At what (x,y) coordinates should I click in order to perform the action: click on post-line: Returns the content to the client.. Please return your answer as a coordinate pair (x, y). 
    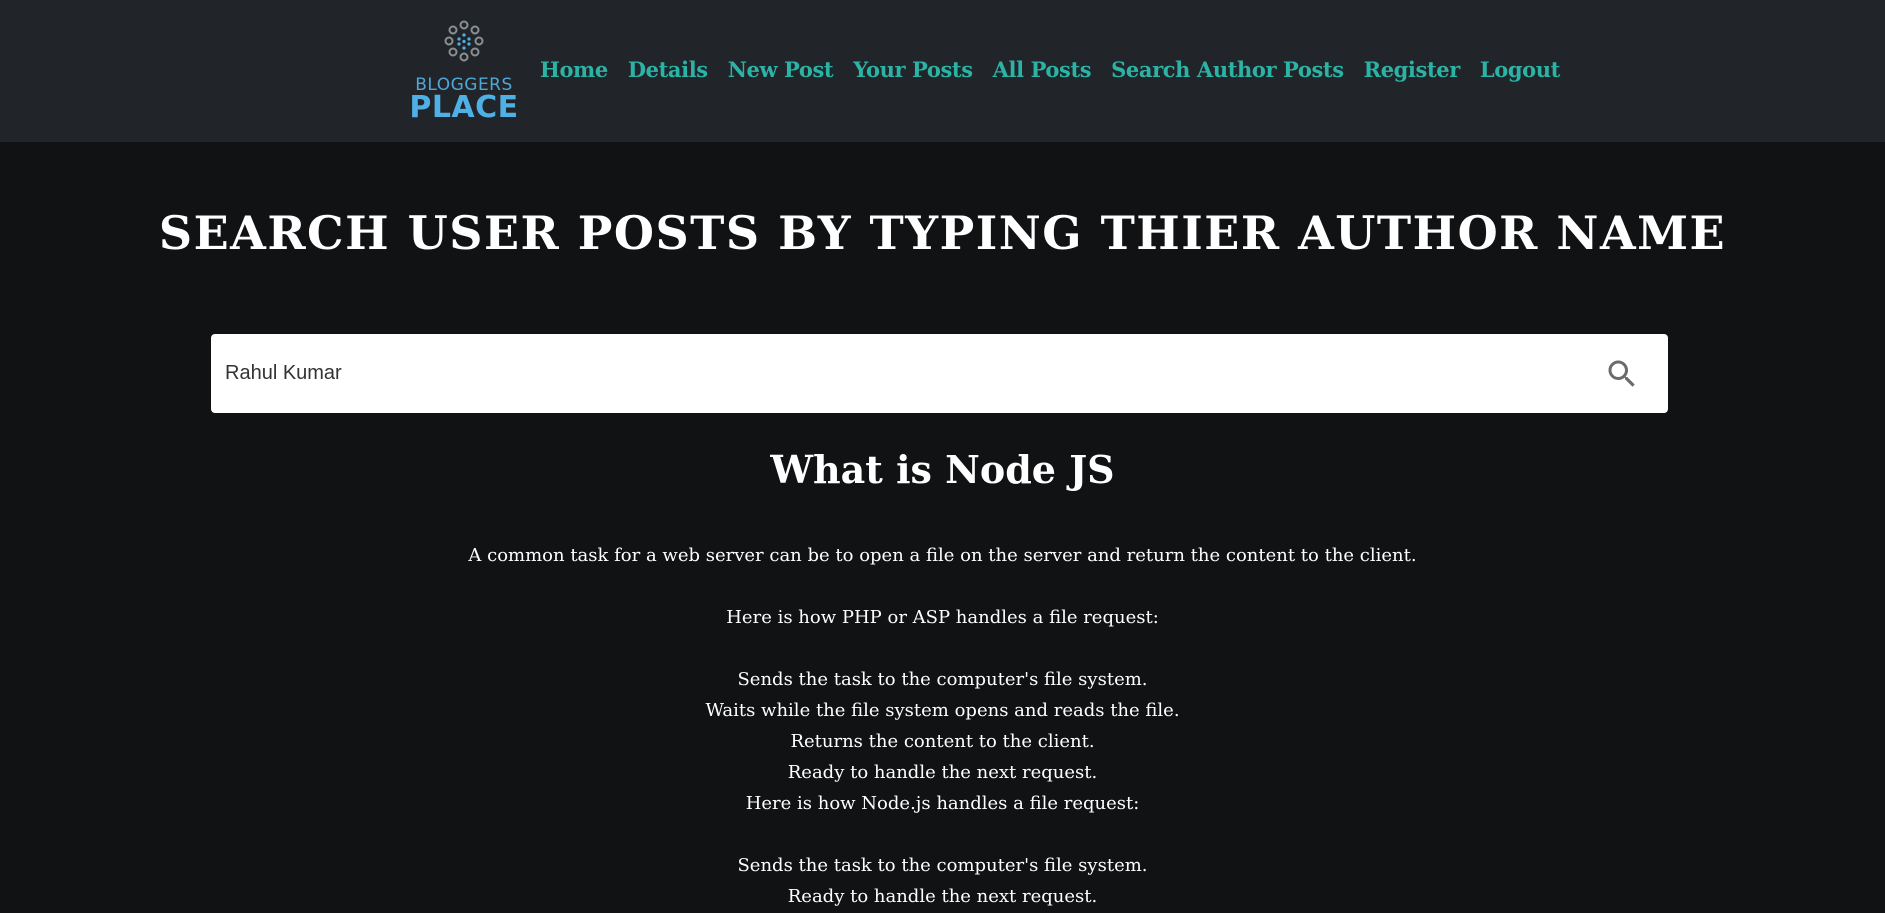
    Looking at the image, I should click on (942, 741).